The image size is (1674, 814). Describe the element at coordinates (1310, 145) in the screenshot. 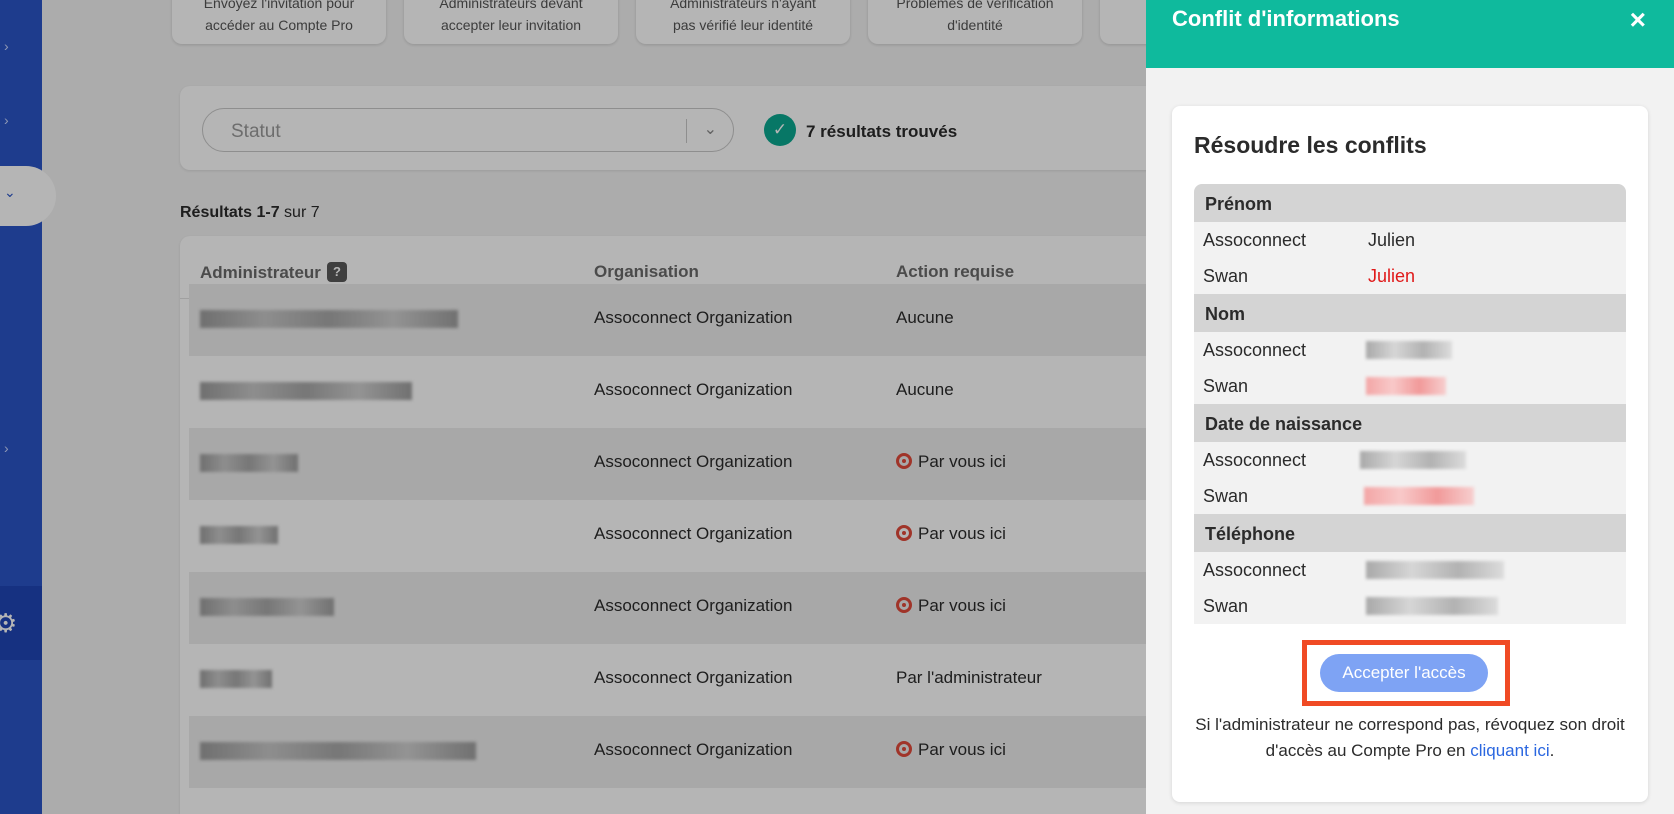

I see `card-title: Résoudre les conflits` at that location.